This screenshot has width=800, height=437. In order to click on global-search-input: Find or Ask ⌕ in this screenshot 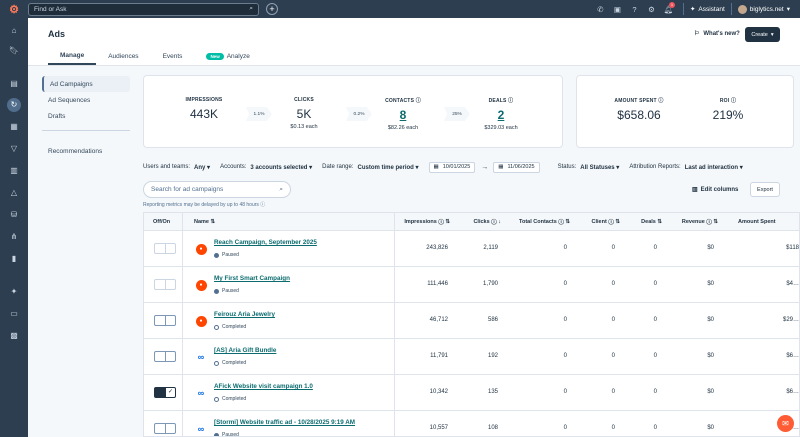, I will do `click(143, 9)`.